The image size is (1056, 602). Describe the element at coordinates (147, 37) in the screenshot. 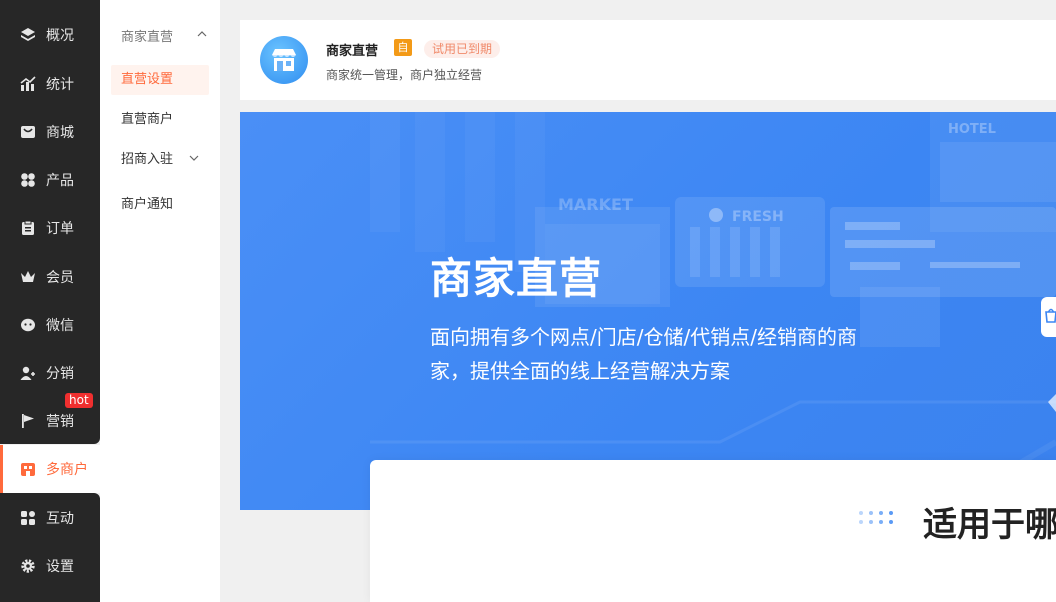

I see `subnav-header-label: 商家直营` at that location.